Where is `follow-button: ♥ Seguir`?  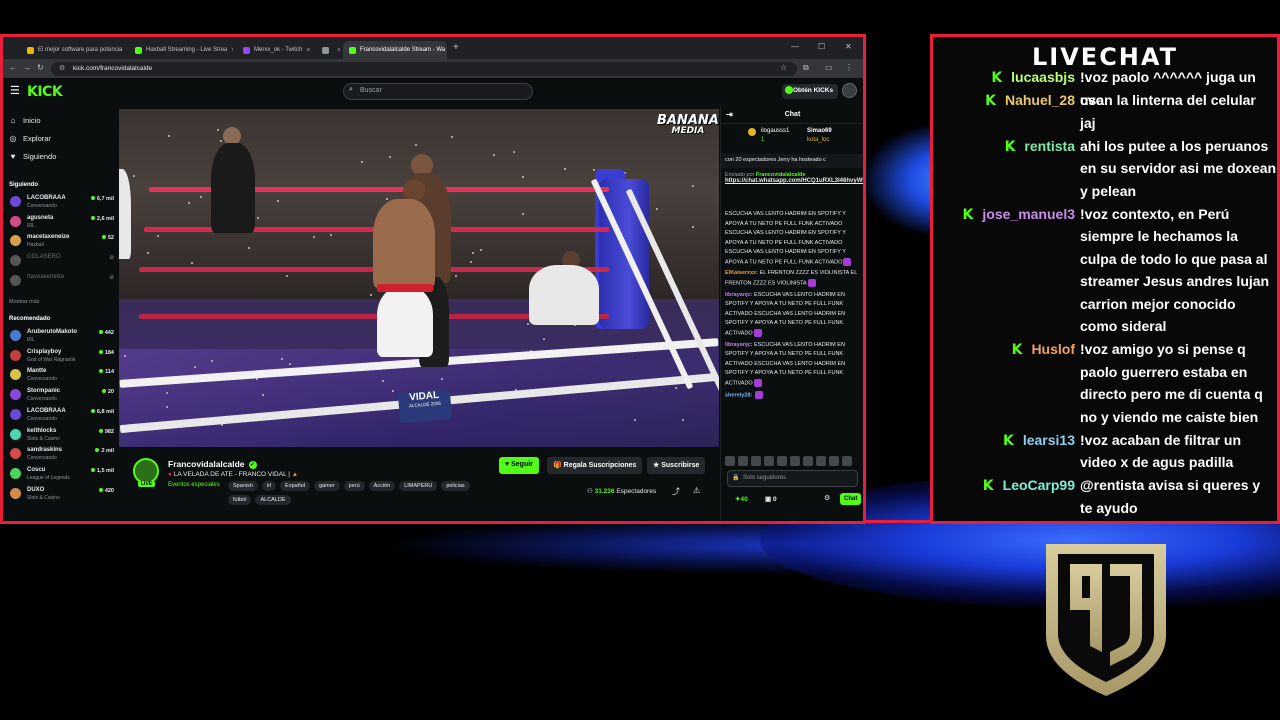 follow-button: ♥ Seguir is located at coordinates (519, 465).